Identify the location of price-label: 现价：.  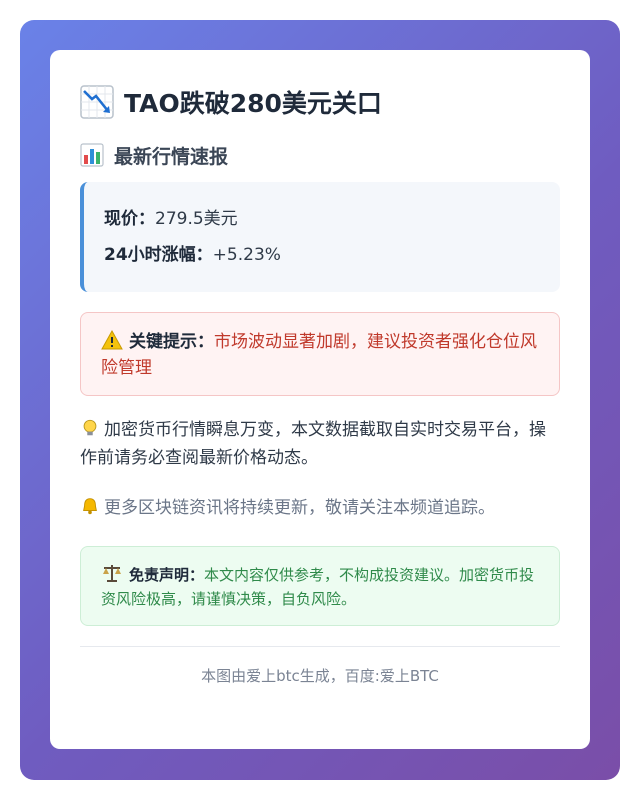
(129, 219).